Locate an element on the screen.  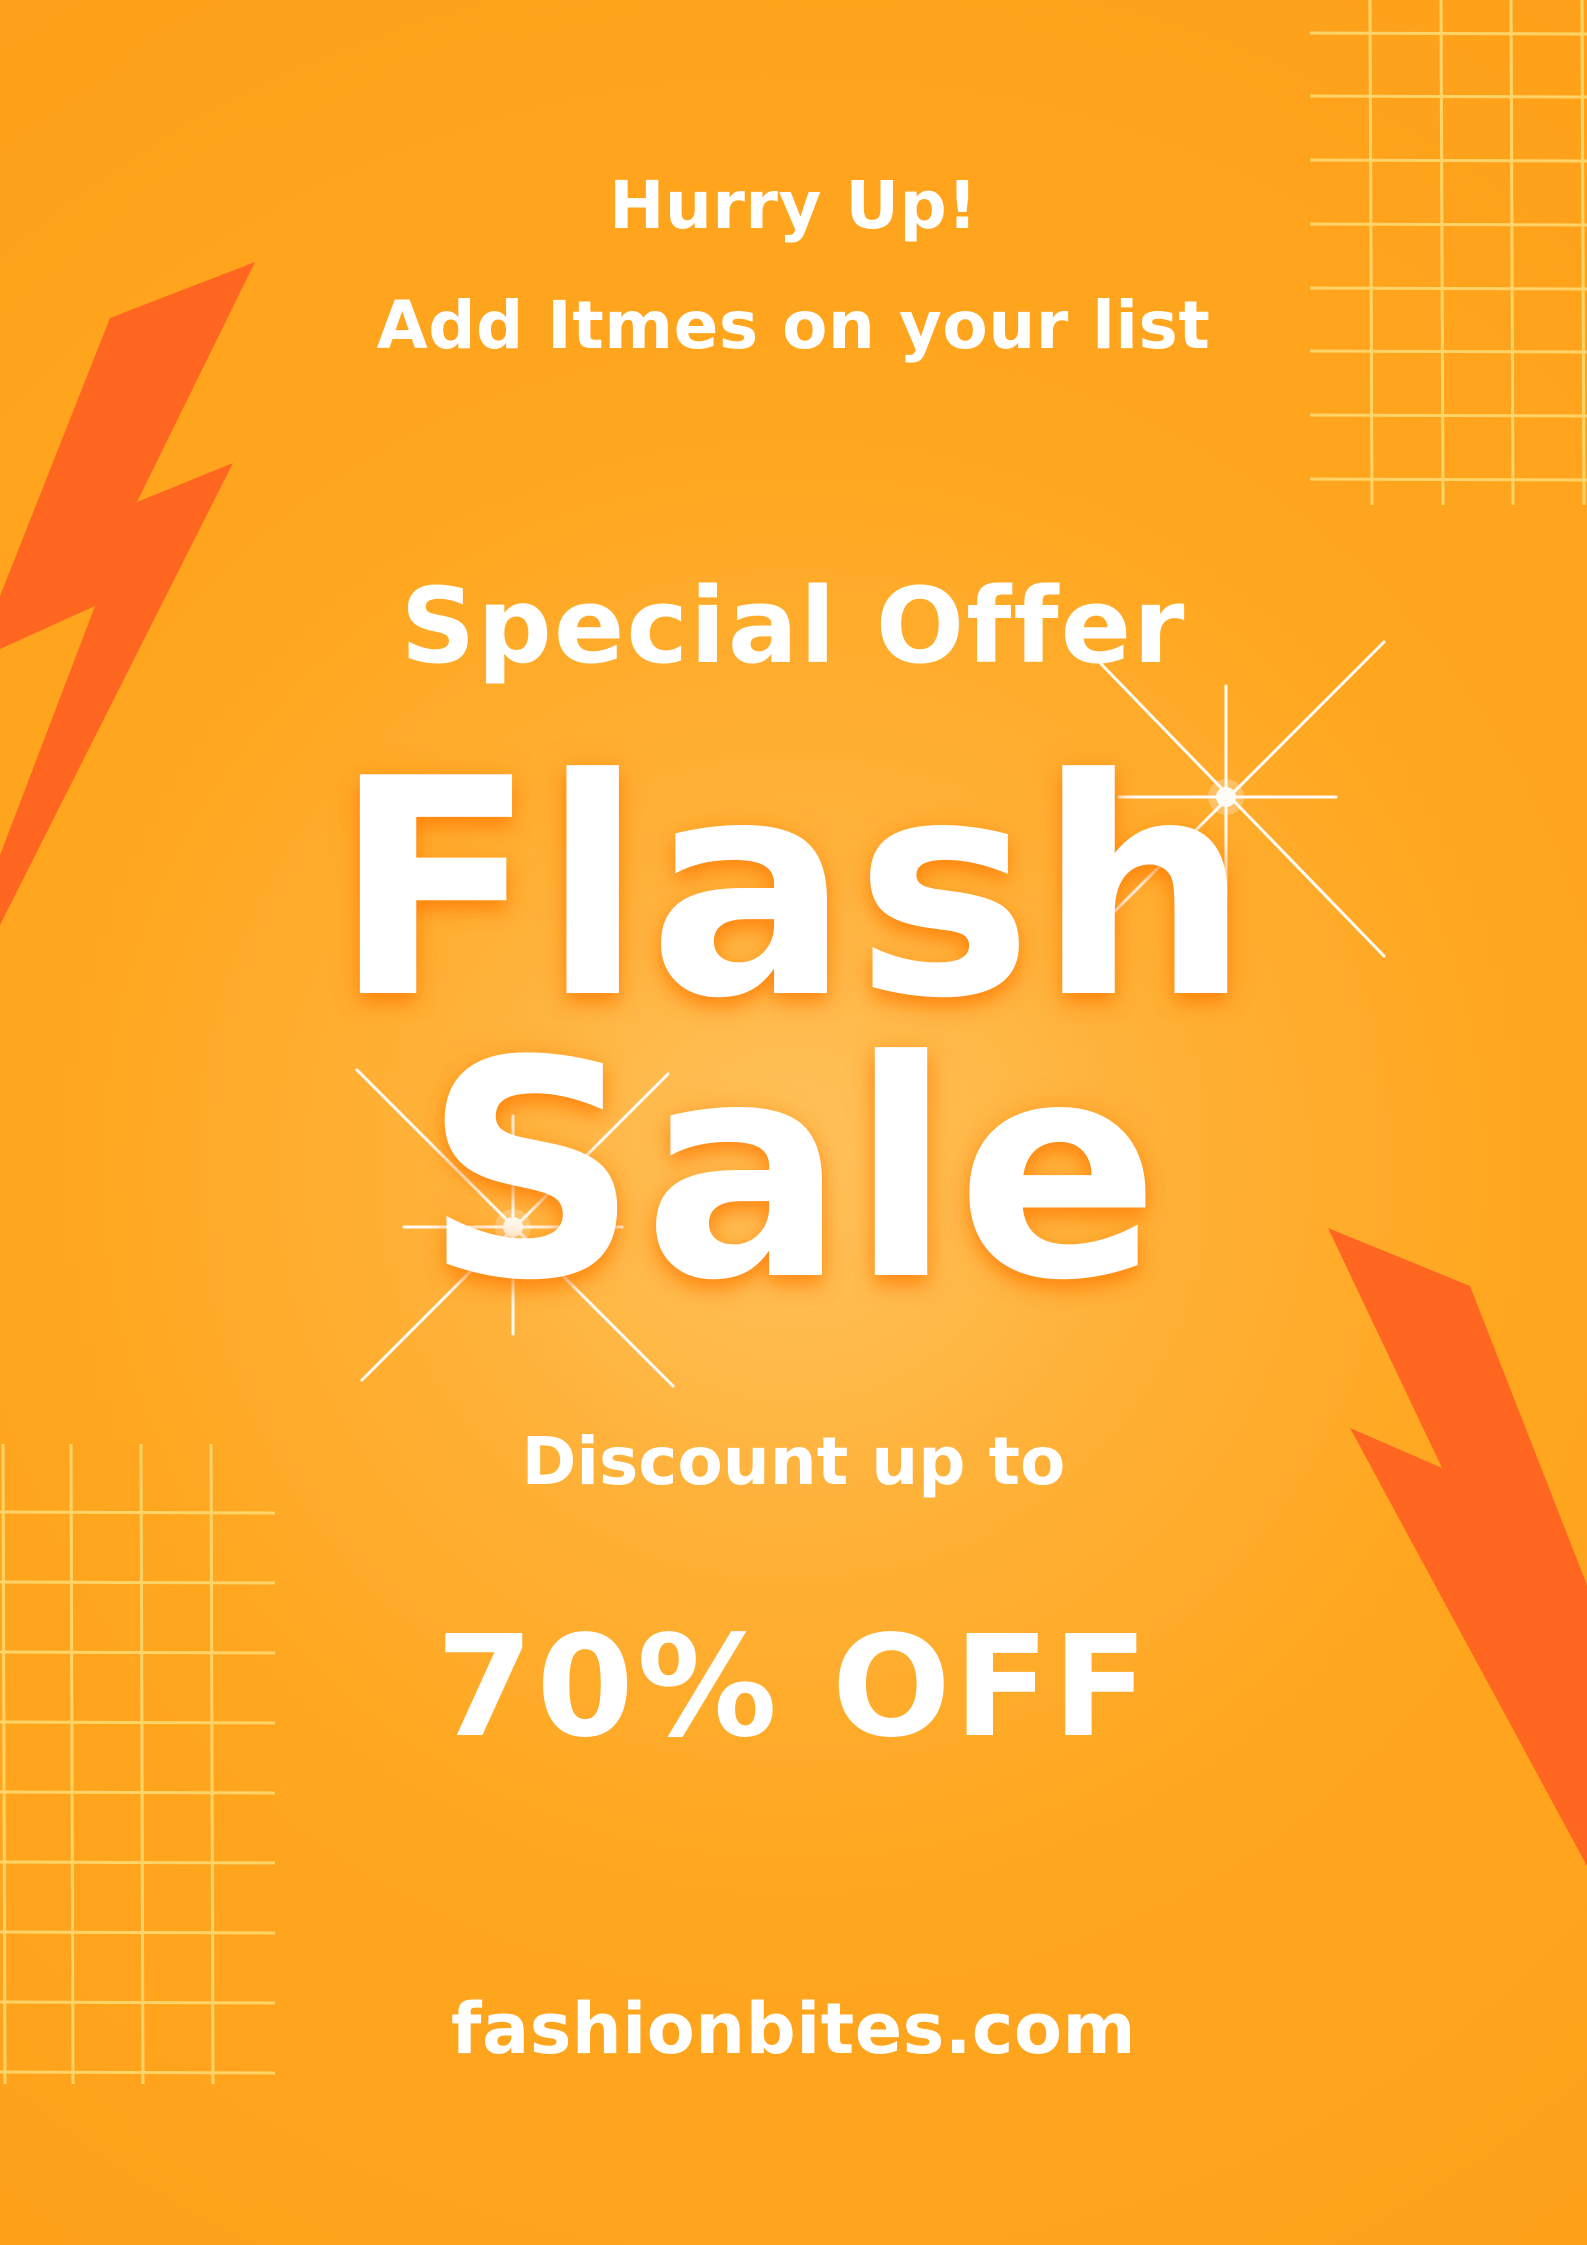
website-url: fashionbites.com is located at coordinates (793, 2029).